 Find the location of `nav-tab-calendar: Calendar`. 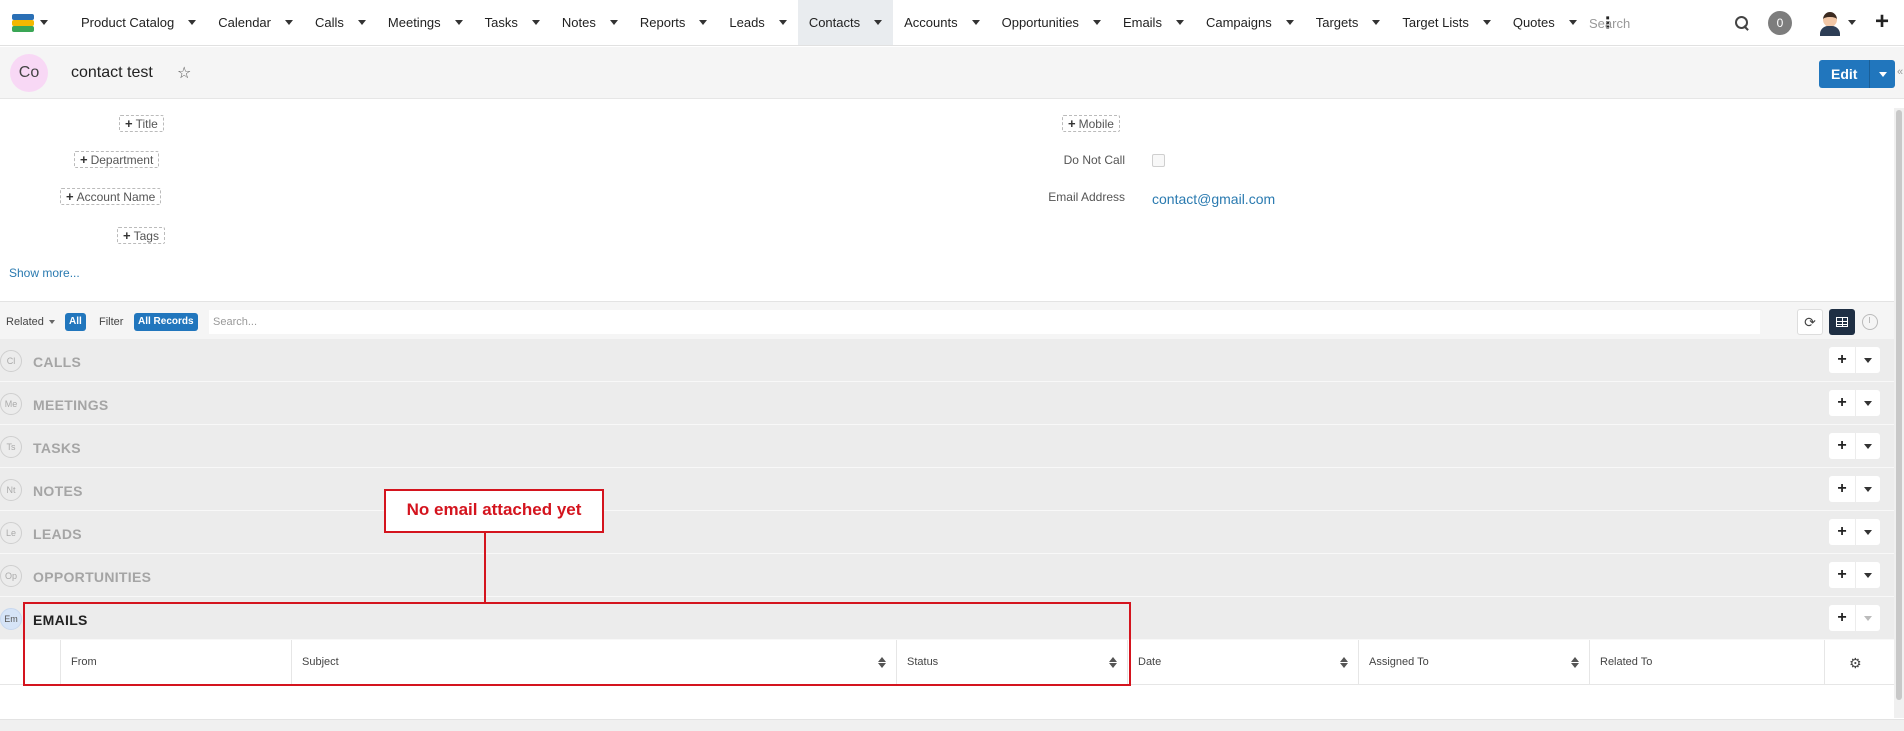

nav-tab-calendar: Calendar is located at coordinates (255, 22).